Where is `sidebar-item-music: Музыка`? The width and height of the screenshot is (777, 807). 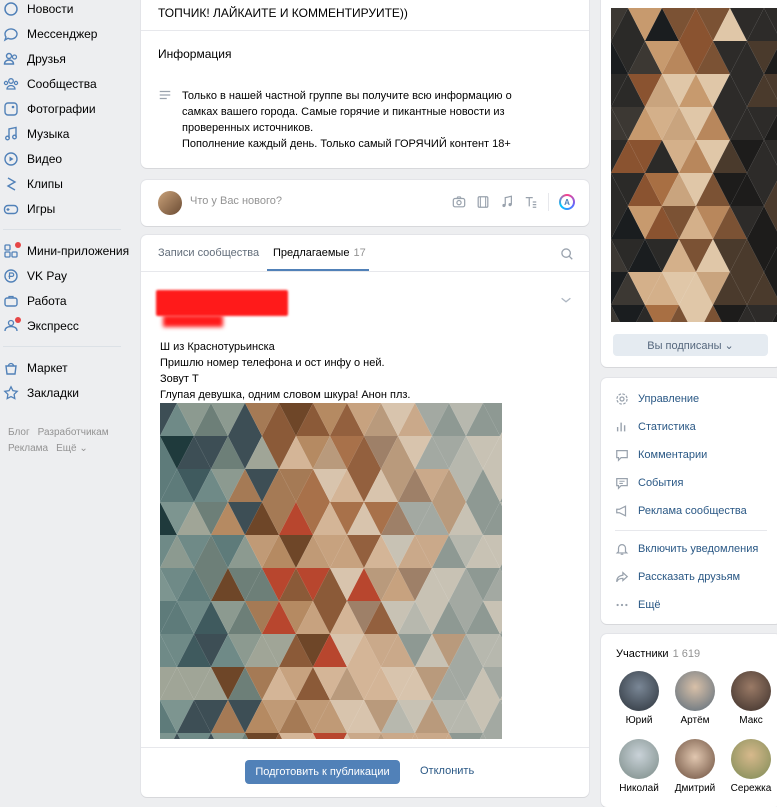 sidebar-item-music: Музыка is located at coordinates (67, 133).